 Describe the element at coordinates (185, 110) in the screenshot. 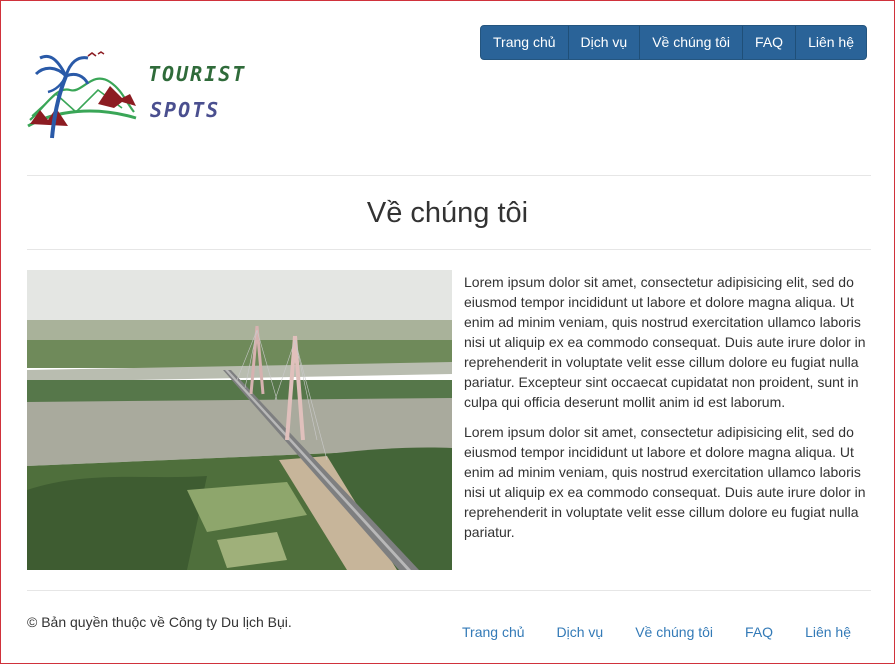

I see `logo-text-line2: SPOTS` at that location.